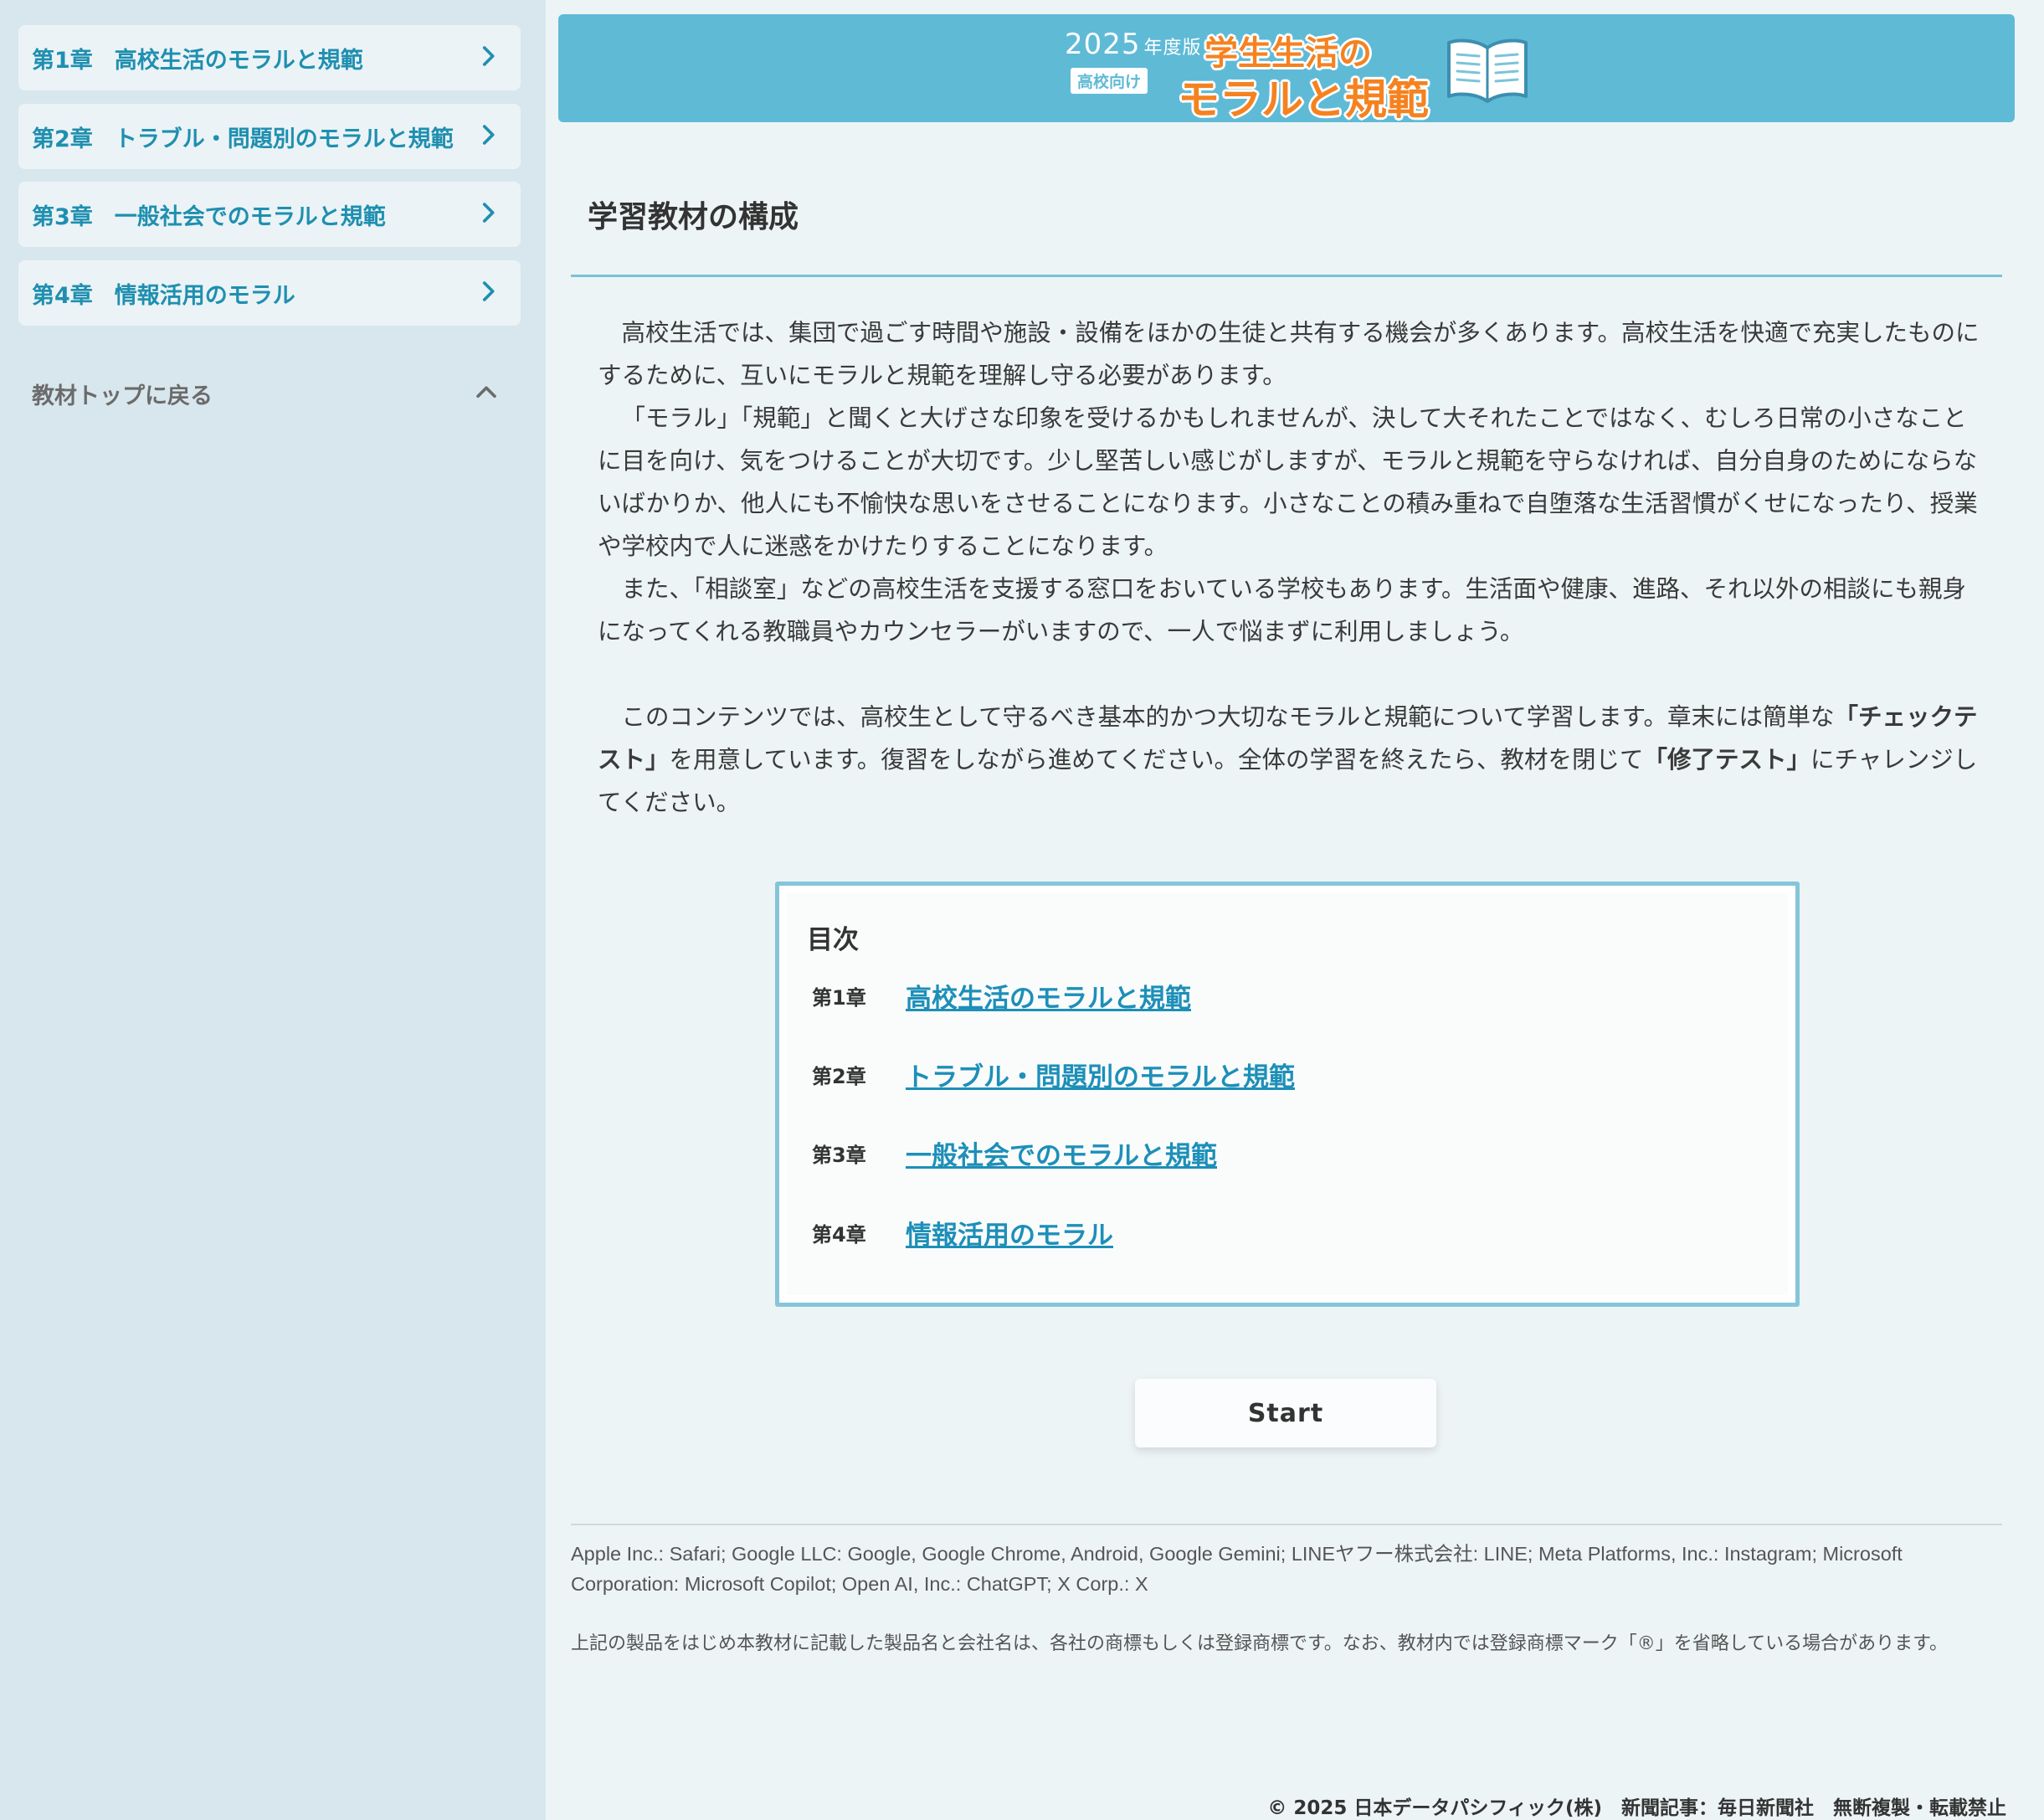 Image resolution: width=2044 pixels, height=1820 pixels. I want to click on banner-badge: 高校向け, so click(1109, 81).